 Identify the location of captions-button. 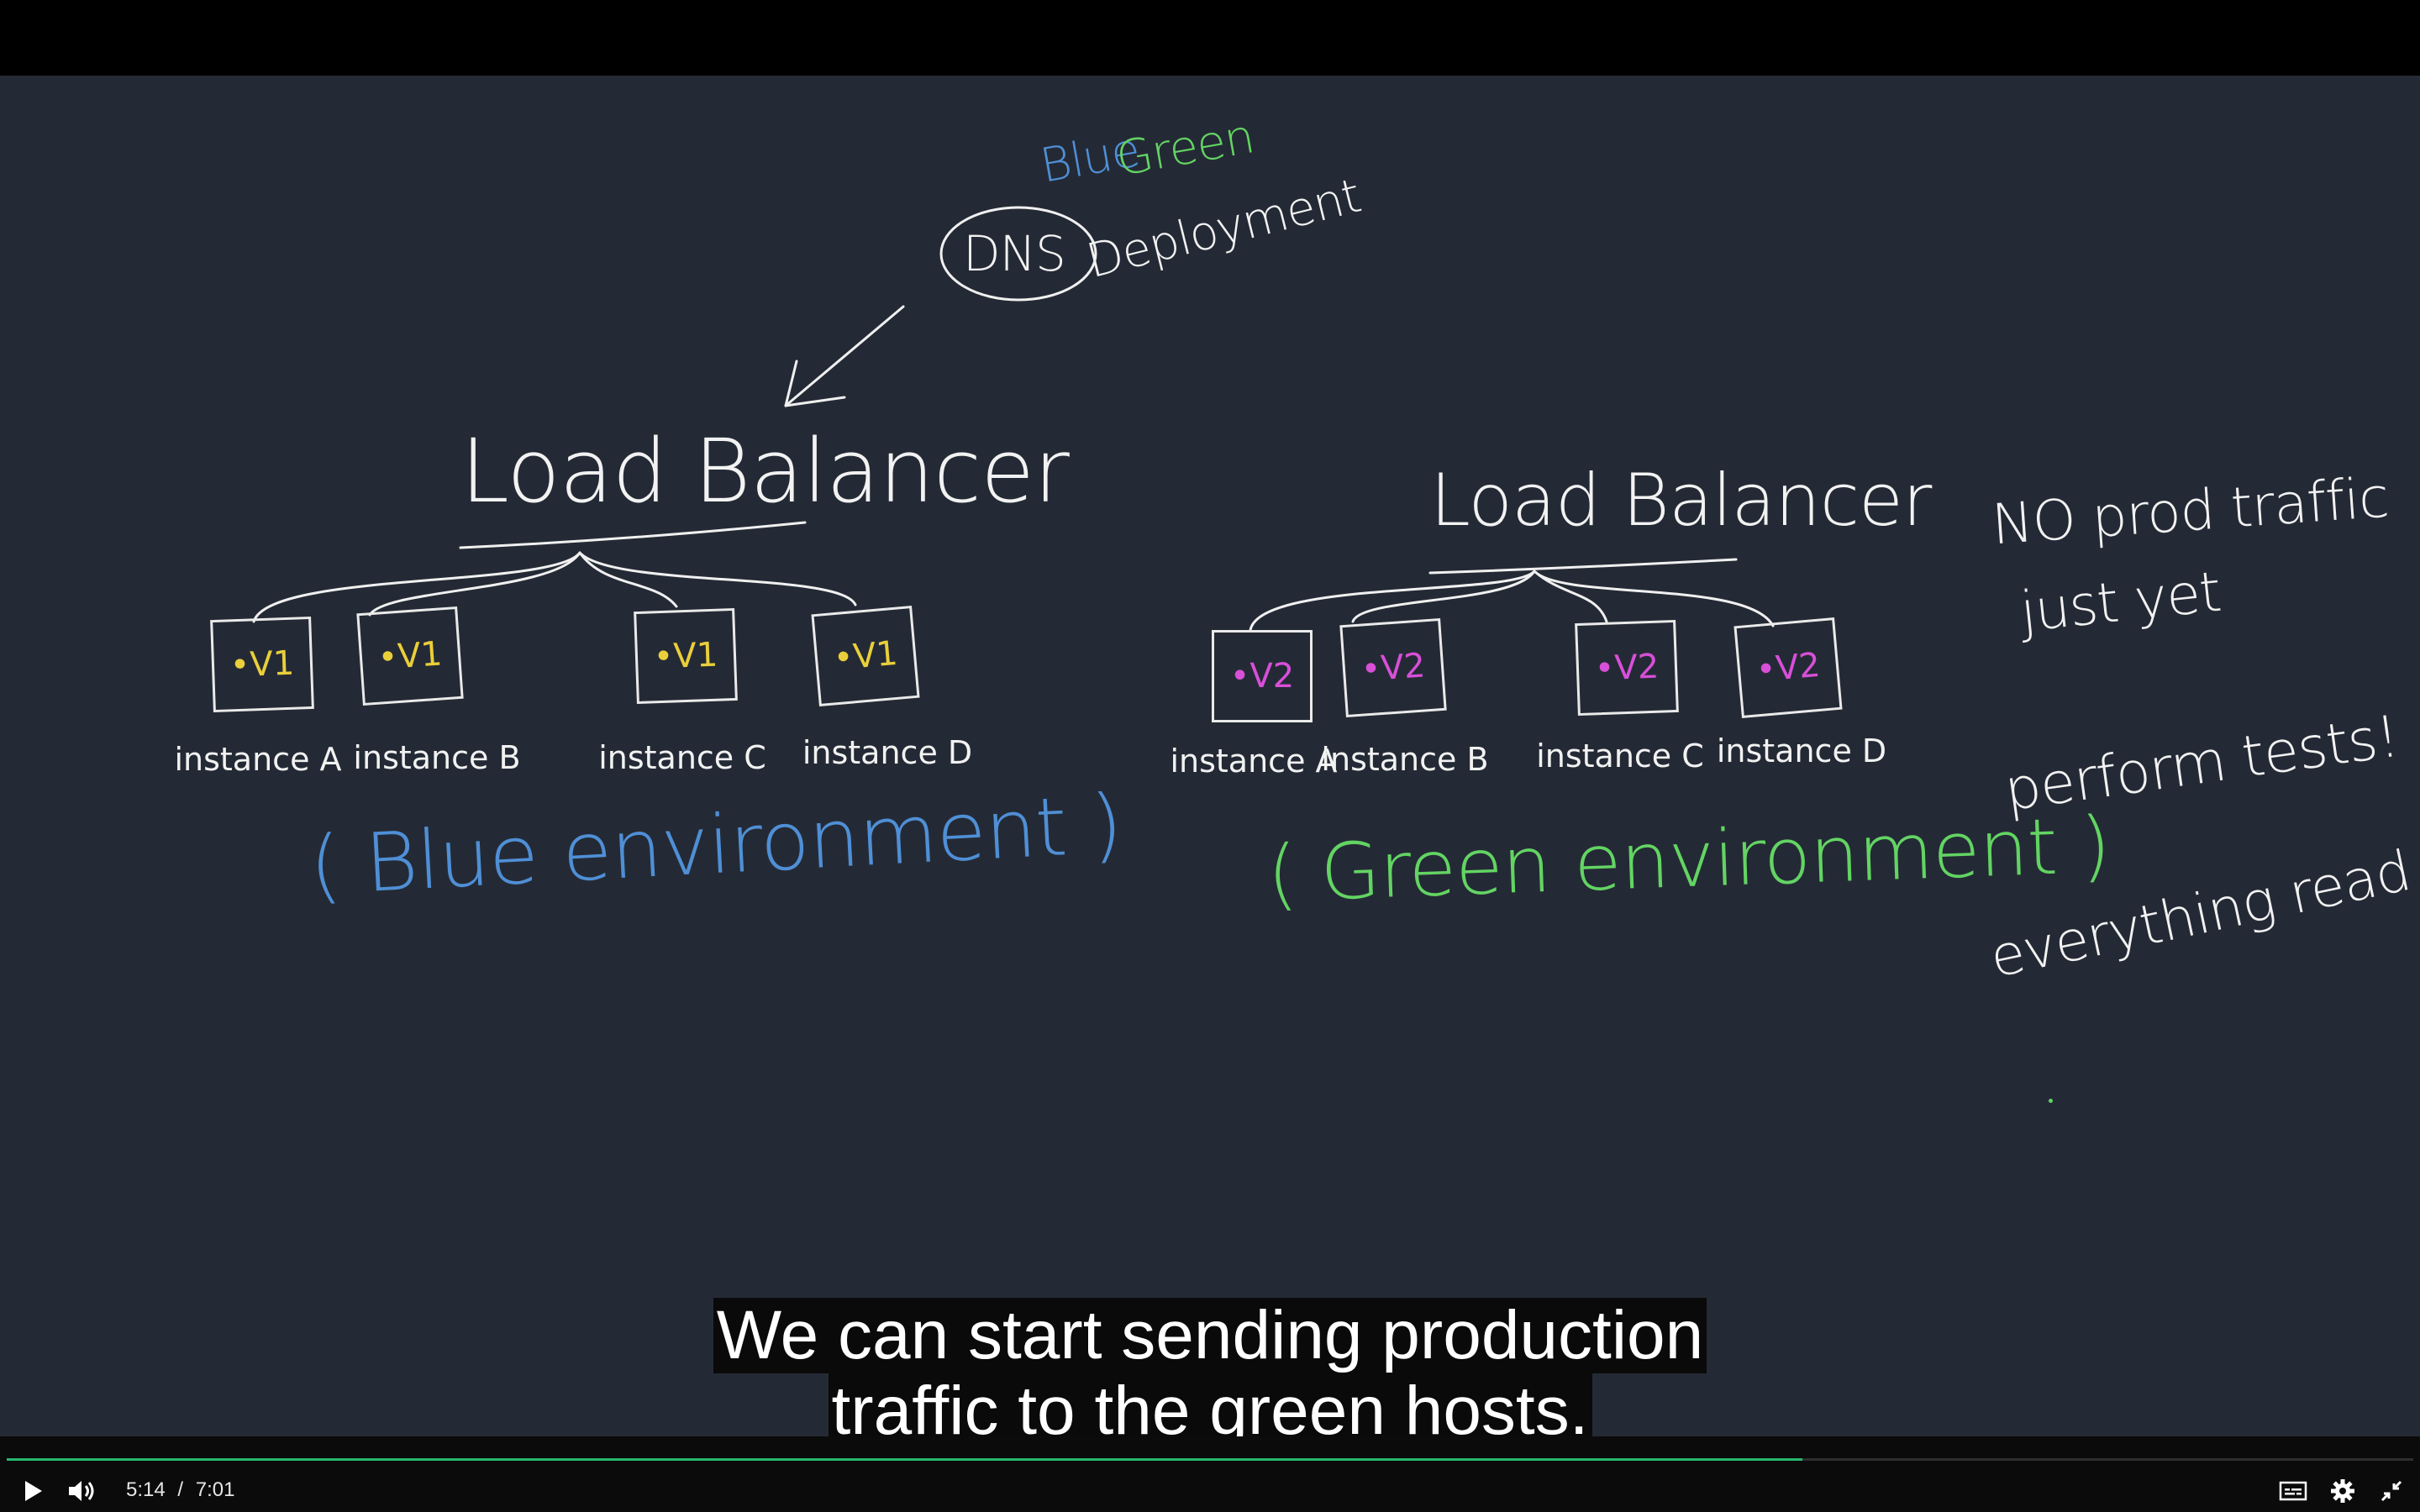
(2293, 1491).